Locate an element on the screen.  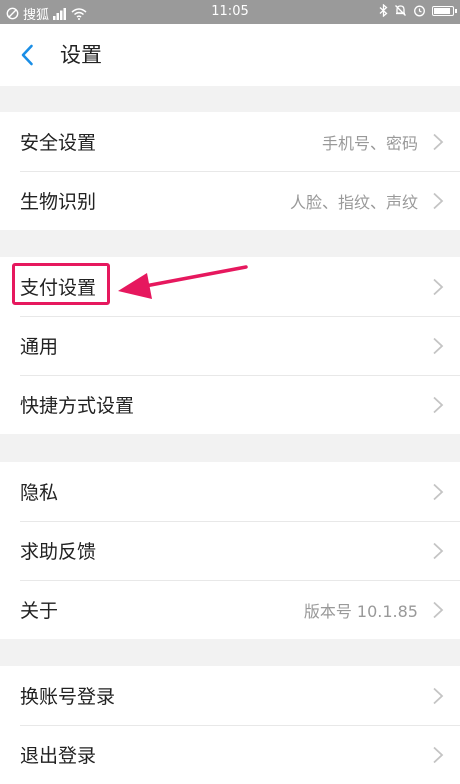
row-label: 换账号登录 is located at coordinates (68, 697).